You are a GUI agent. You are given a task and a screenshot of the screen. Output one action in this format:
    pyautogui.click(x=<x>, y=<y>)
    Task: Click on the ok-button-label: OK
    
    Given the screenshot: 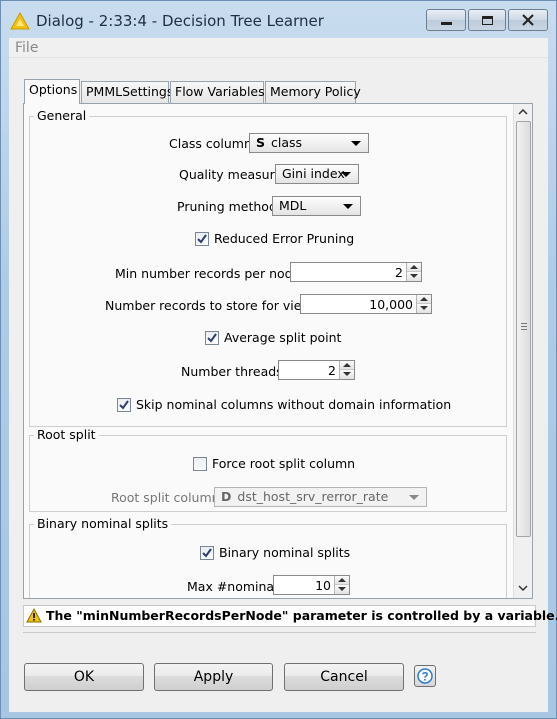 What is the action you would take?
    pyautogui.click(x=84, y=677)
    